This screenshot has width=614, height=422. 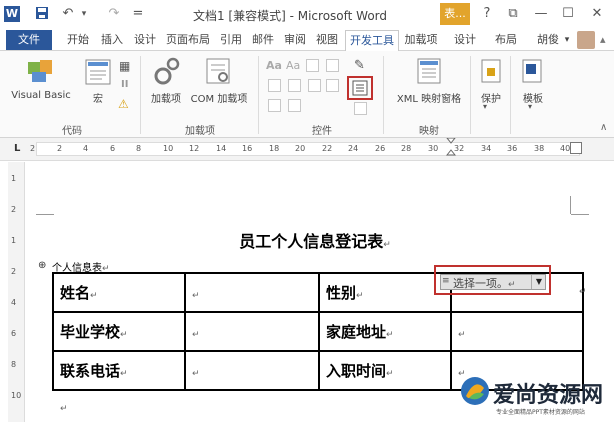 What do you see at coordinates (263, 40) in the screenshot?
I see `tab-mailings: 邮件` at bounding box center [263, 40].